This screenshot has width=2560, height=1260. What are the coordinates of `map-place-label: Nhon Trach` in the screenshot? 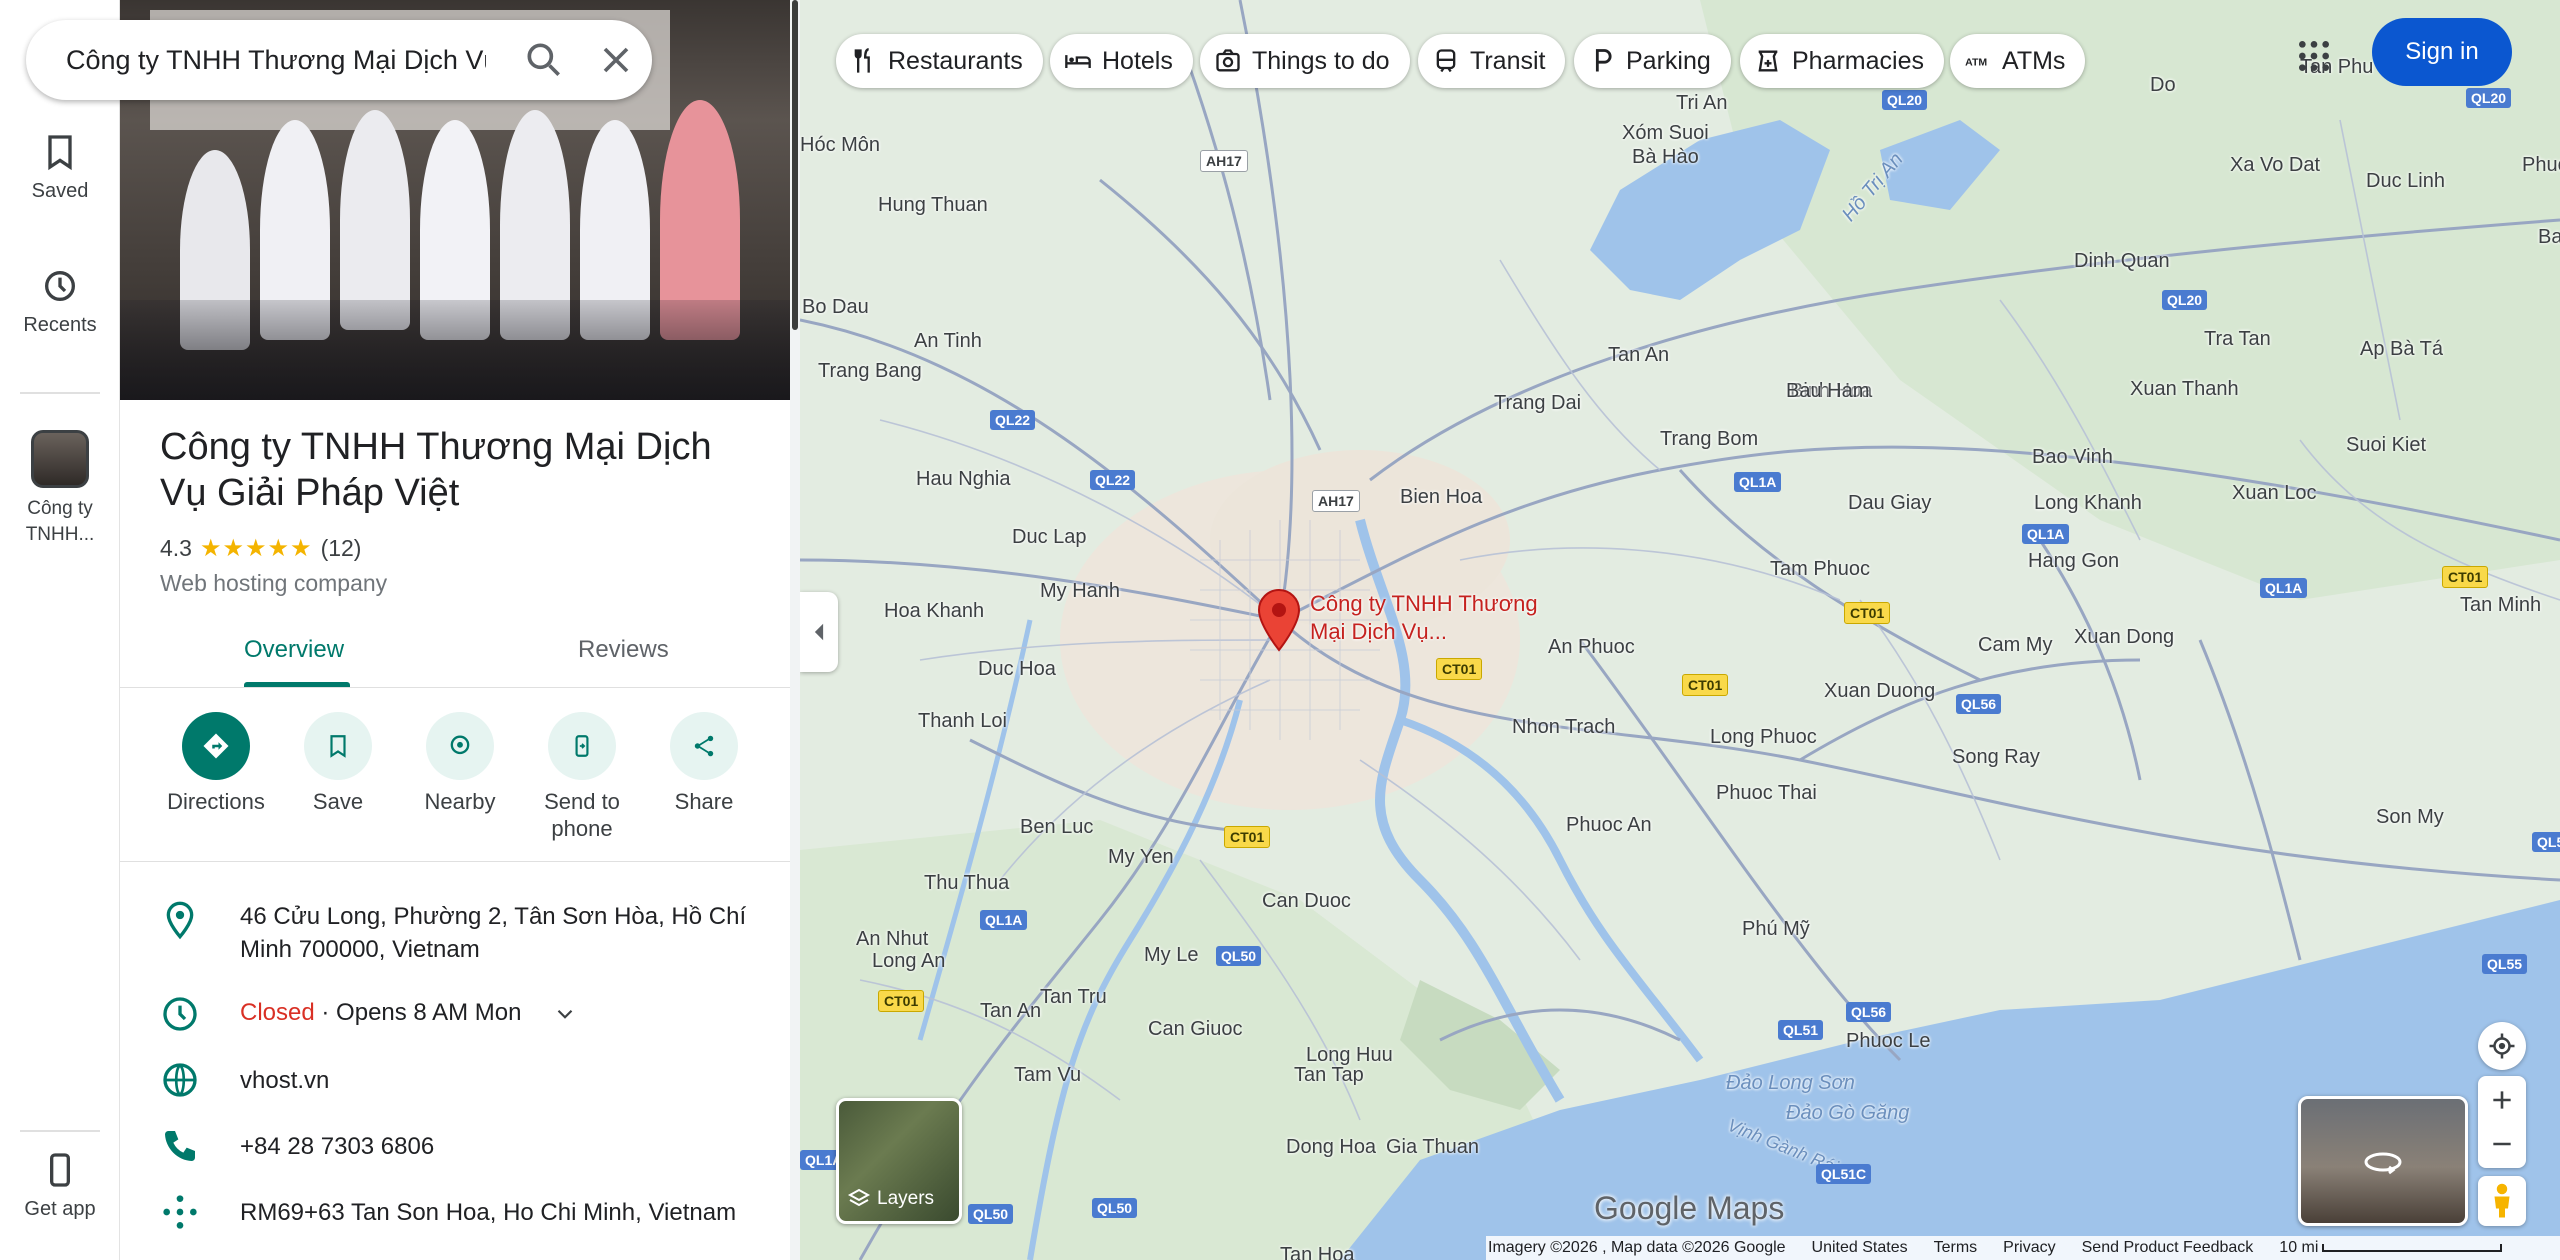 It's located at (1563, 727).